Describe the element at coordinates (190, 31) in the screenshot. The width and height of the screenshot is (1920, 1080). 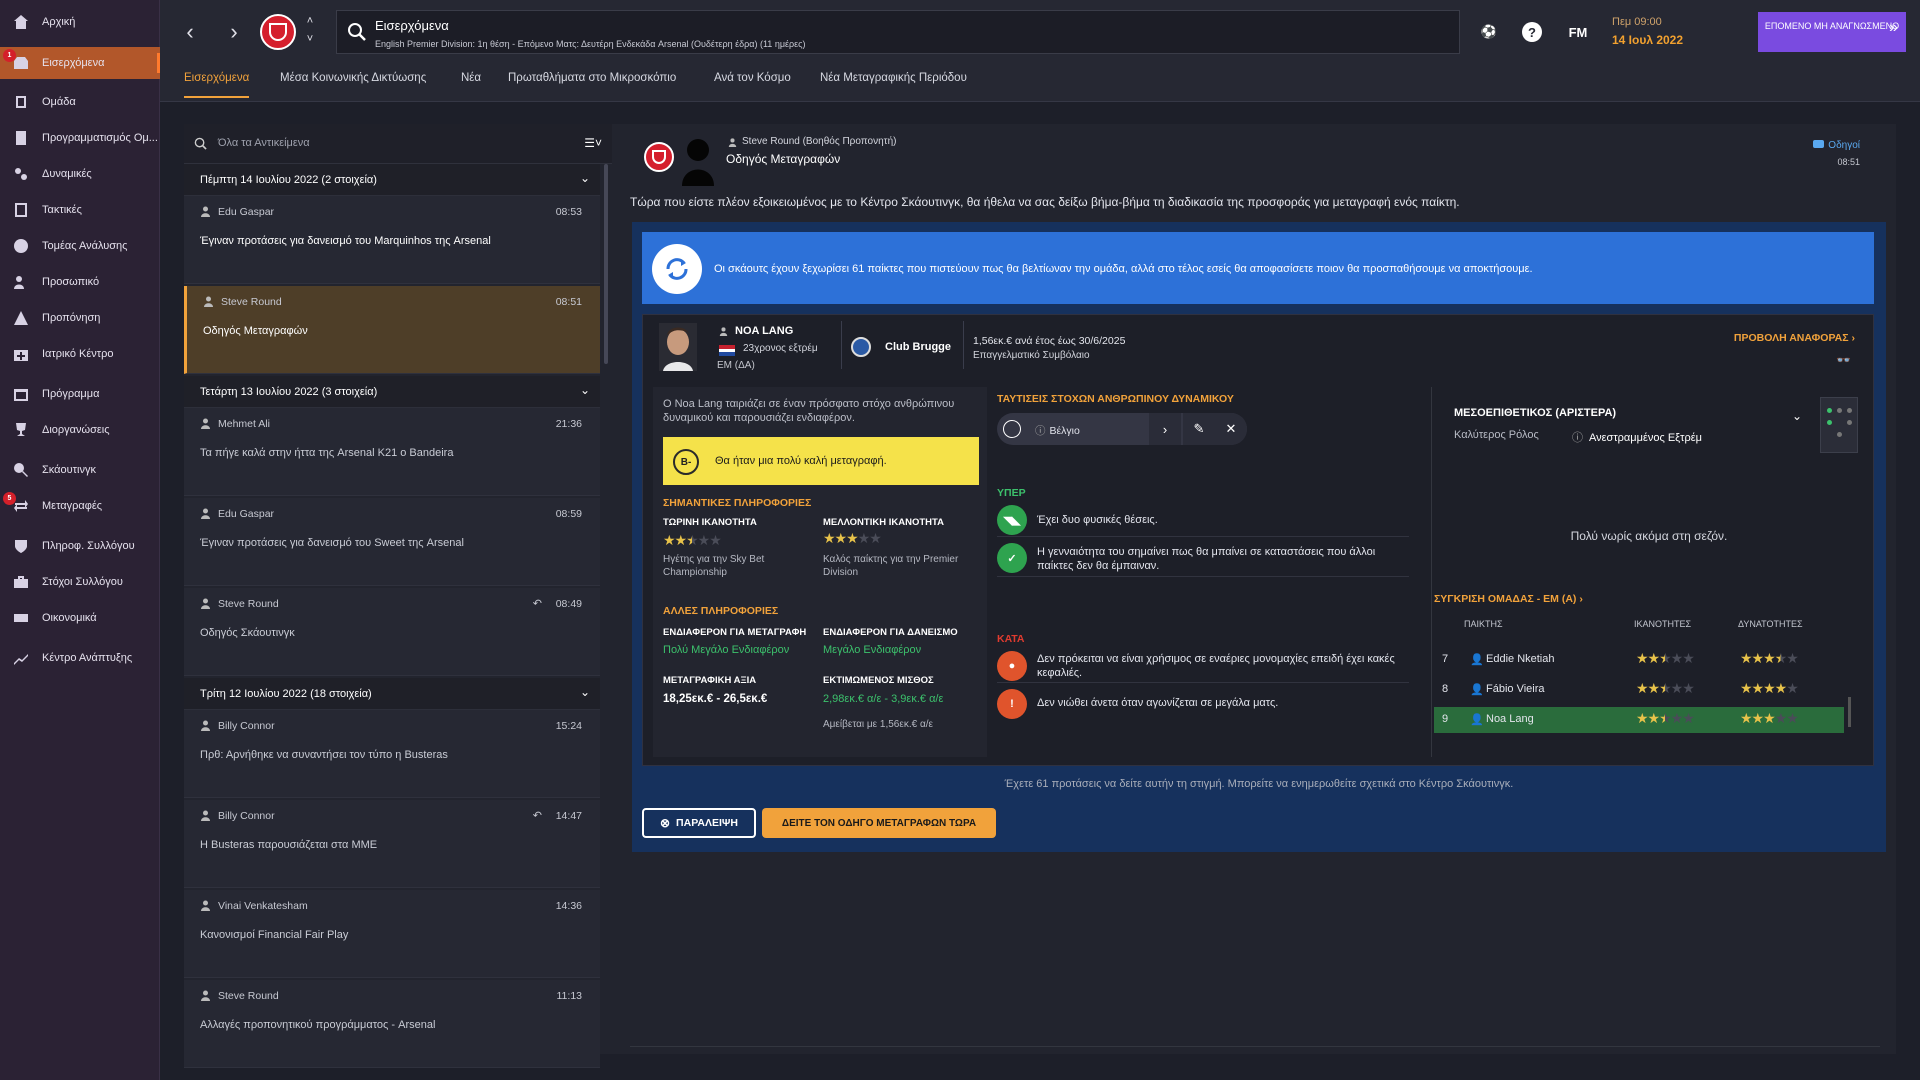
I see `back-button: ‹` at that location.